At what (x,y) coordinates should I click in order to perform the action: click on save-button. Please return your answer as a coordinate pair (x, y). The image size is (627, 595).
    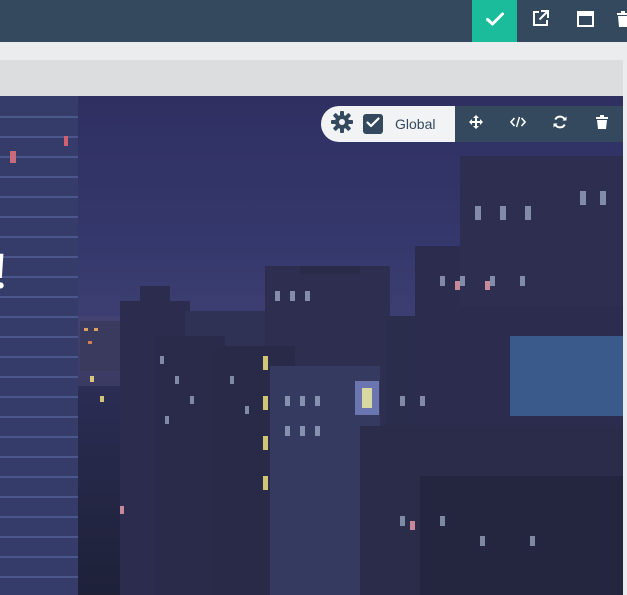
    Looking at the image, I should click on (494, 21).